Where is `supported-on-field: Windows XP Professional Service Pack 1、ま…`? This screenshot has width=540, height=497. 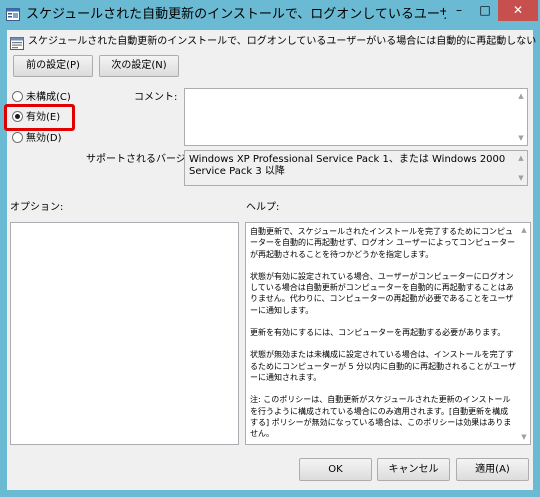
supported-on-field: Windows XP Professional Service Pack 1、ま… is located at coordinates (356, 168).